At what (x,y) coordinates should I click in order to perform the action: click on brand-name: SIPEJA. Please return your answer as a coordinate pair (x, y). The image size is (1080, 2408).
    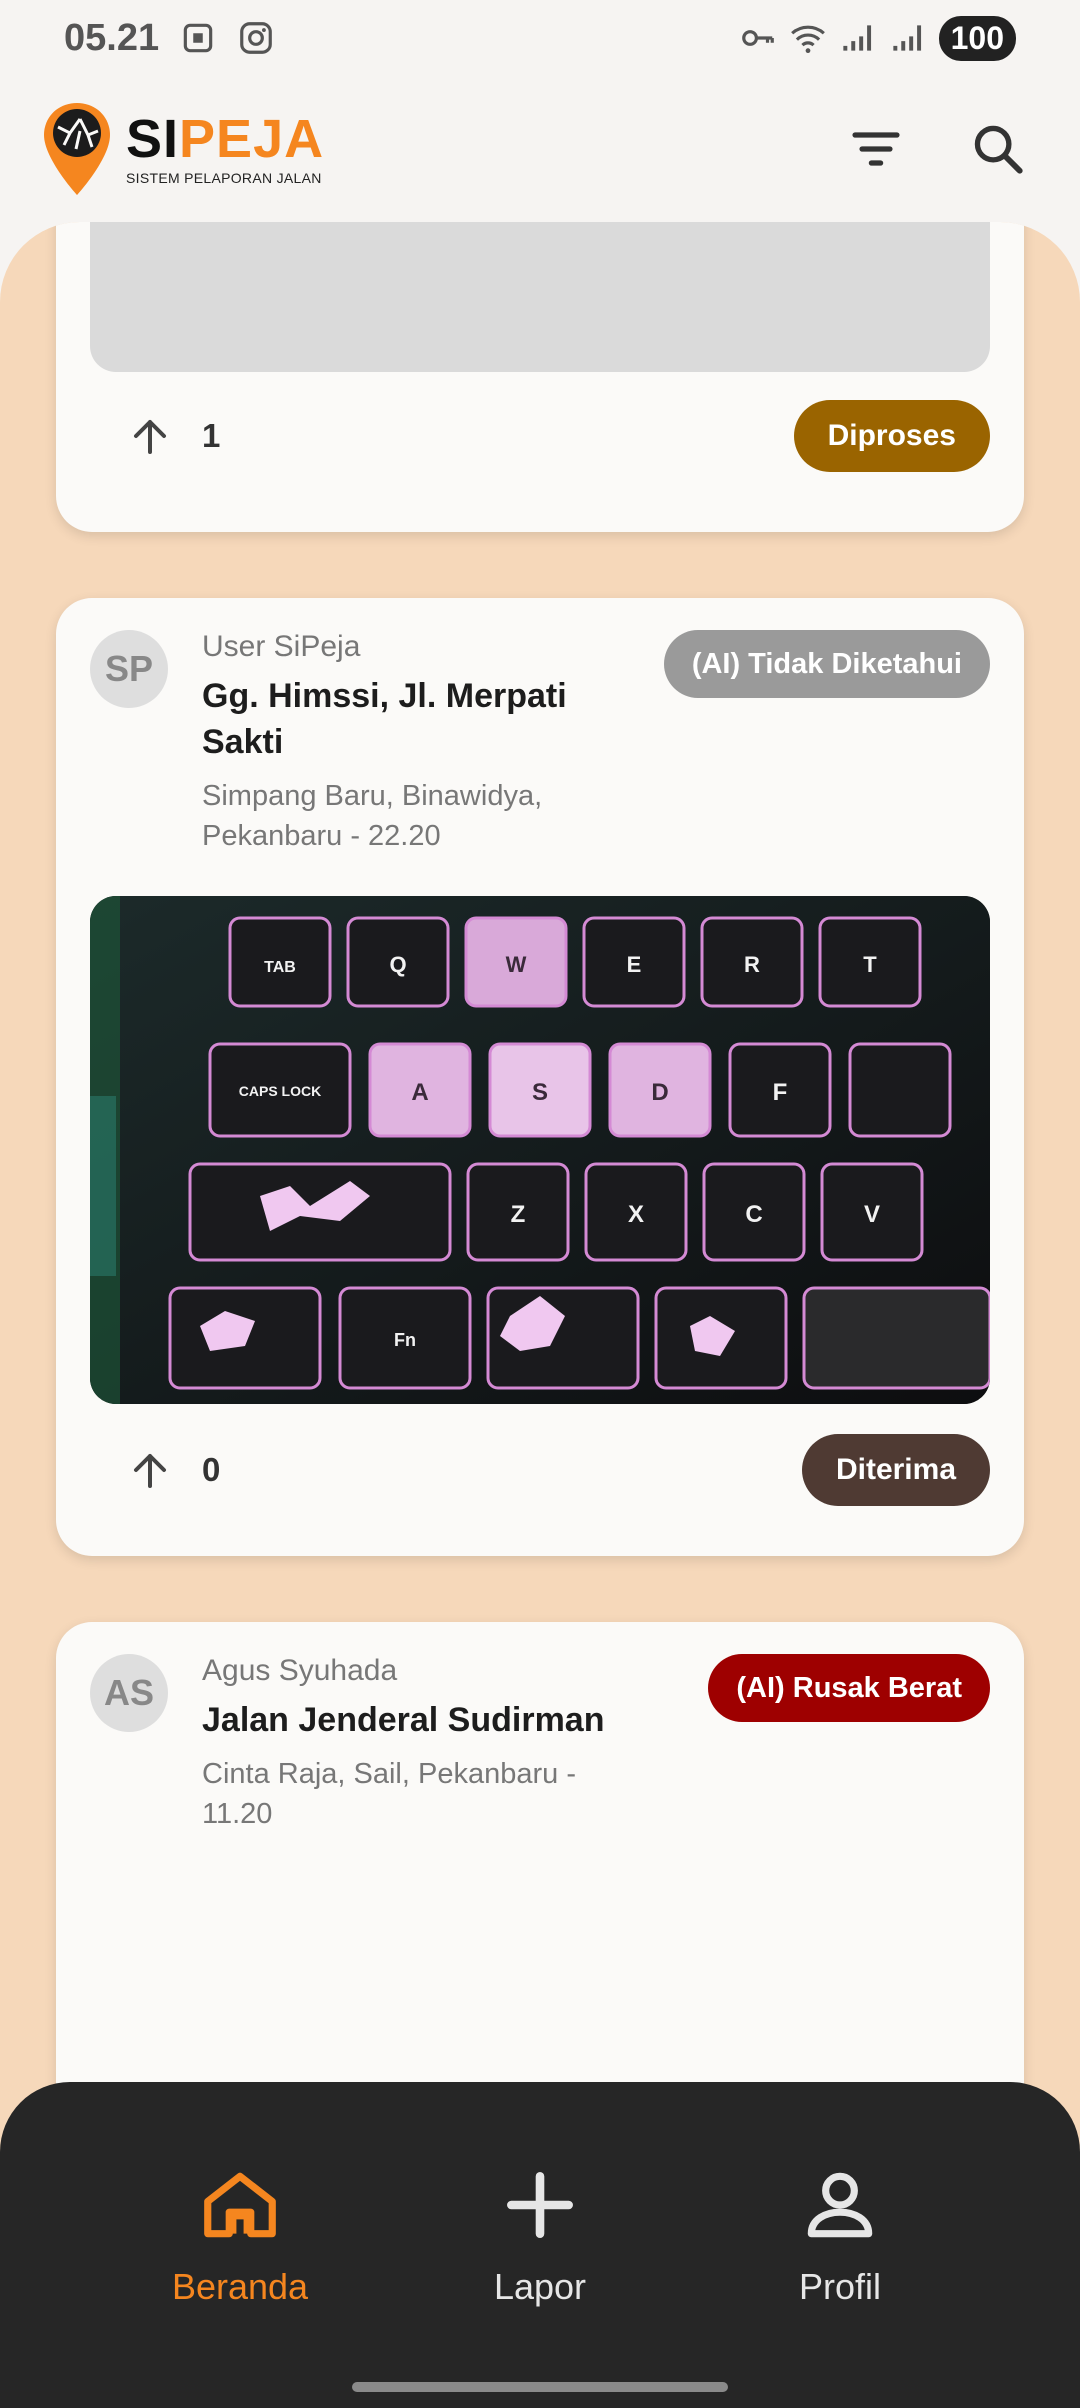
    Looking at the image, I should click on (225, 139).